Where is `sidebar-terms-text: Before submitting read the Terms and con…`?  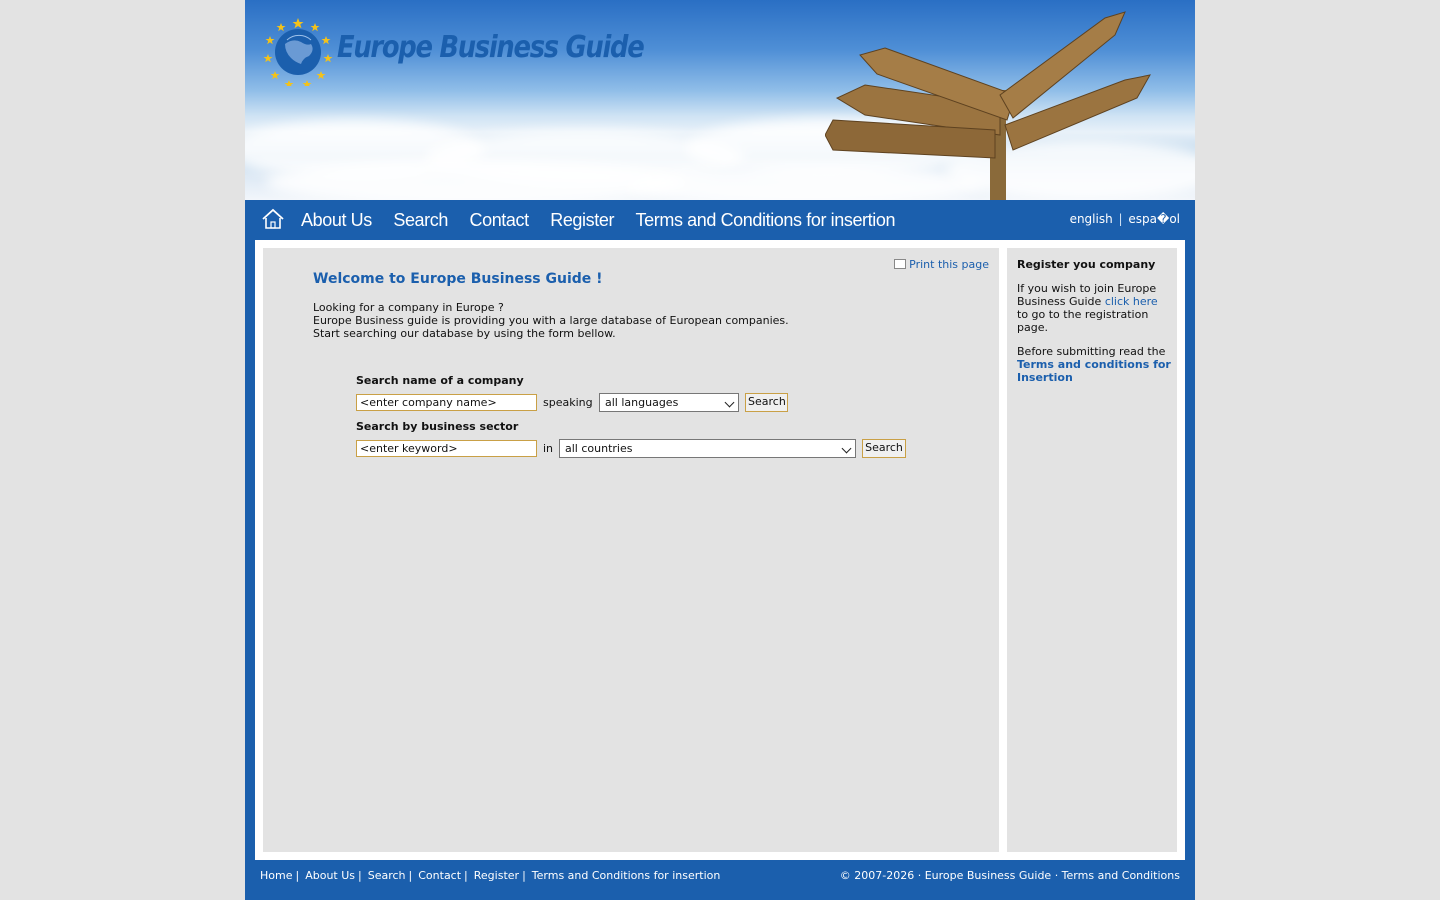
sidebar-terms-text: Before submitting read the Terms and con… is located at coordinates (1094, 364).